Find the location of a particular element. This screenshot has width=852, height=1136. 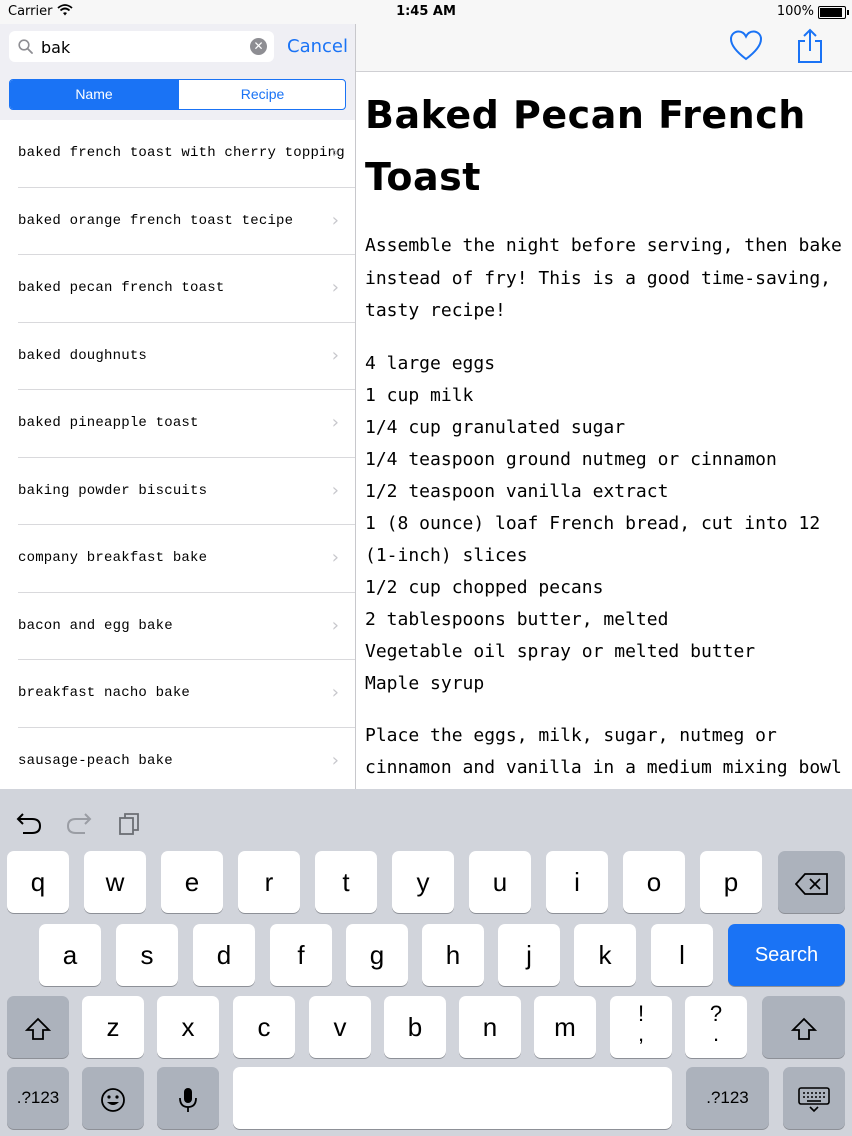

key-x: x is located at coordinates (188, 1027).